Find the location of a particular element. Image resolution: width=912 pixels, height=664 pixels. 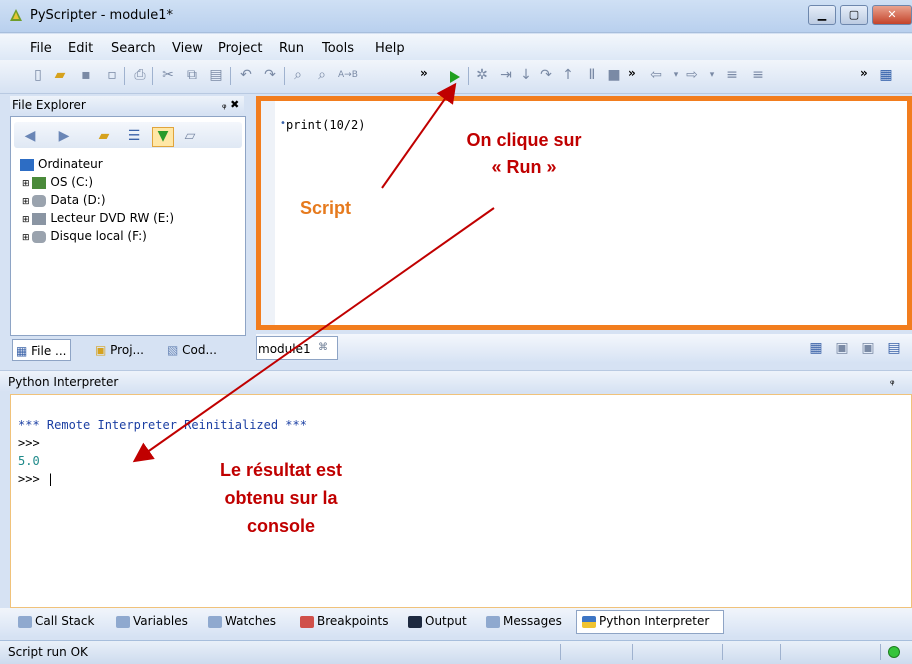

find-icon: ⌕ is located at coordinates (298, 75).